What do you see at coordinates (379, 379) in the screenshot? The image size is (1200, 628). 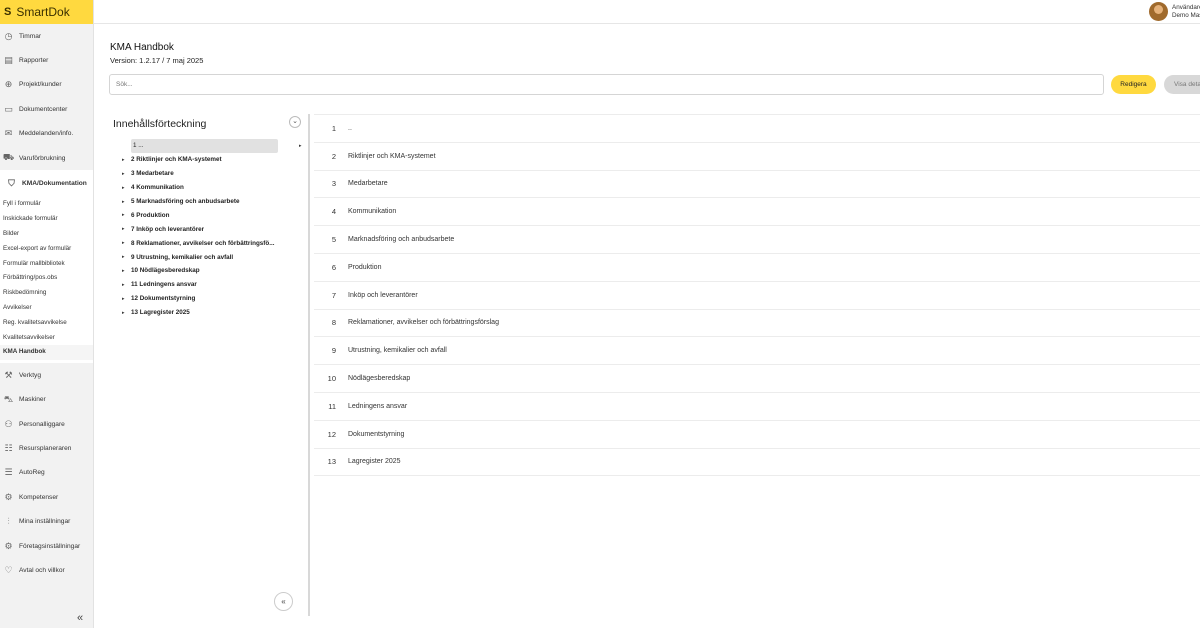 I see `chapter-title: Nödlägesberedskap` at bounding box center [379, 379].